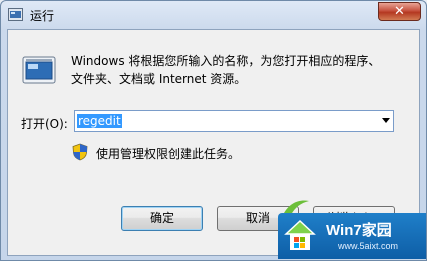 The width and height of the screenshot is (427, 261). Describe the element at coordinates (15, 14) in the screenshot. I see `run-dialog-icon` at that location.